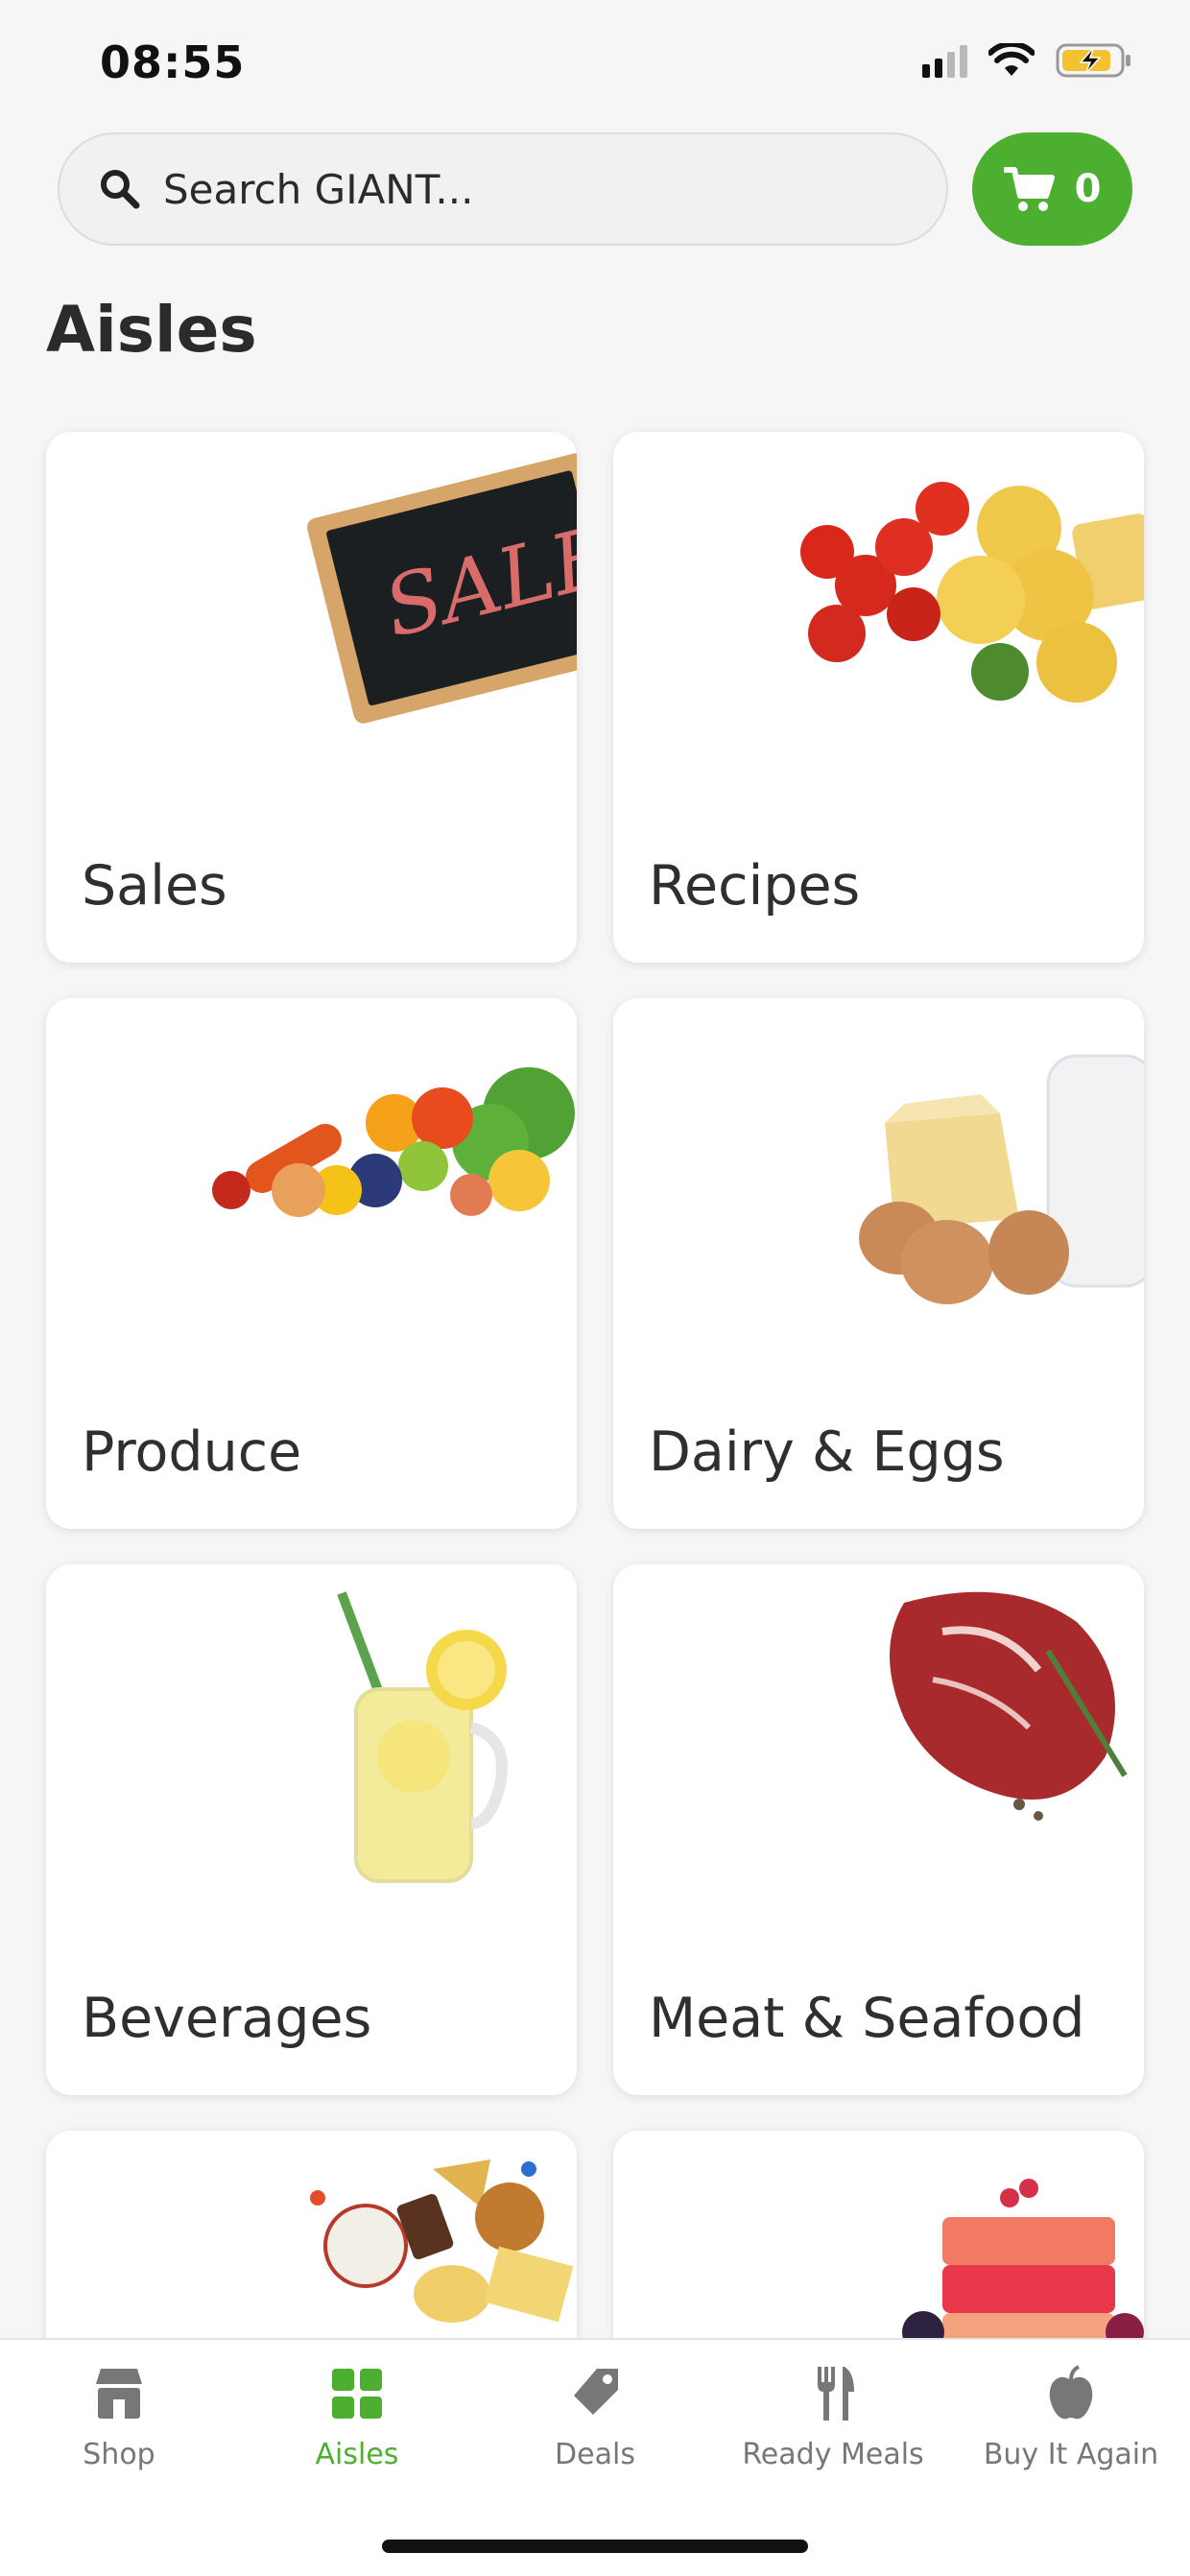  I want to click on nav-item-shop: Shop, so click(119, 2417).